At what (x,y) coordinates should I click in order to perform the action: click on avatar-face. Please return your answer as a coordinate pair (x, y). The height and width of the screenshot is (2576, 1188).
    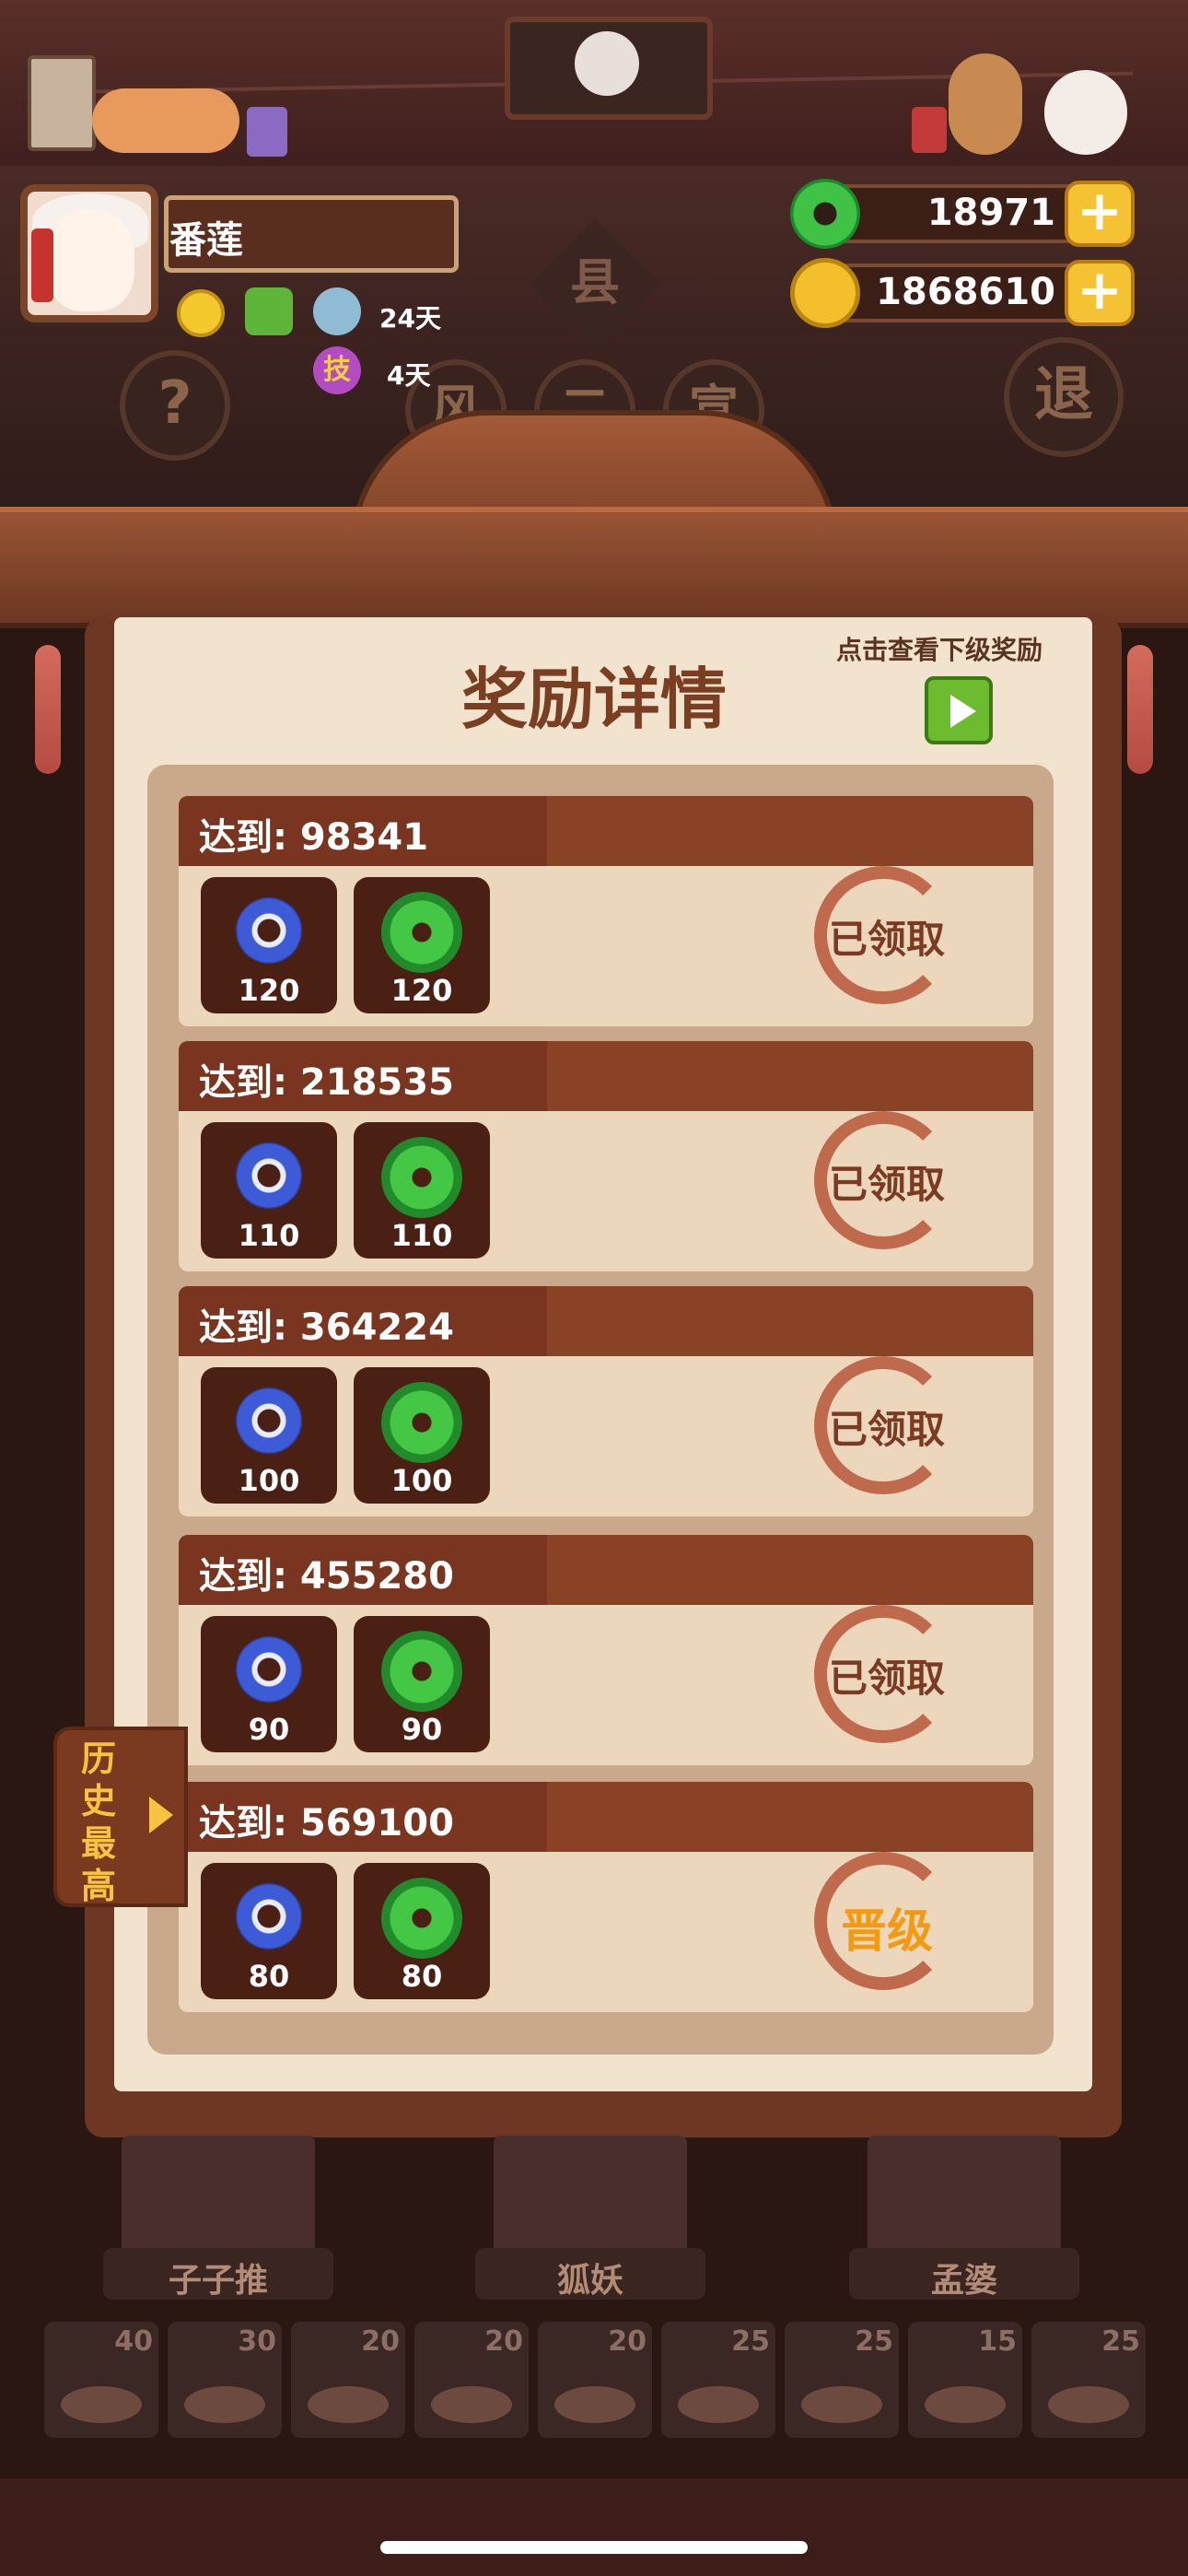
    Looking at the image, I should click on (90, 260).